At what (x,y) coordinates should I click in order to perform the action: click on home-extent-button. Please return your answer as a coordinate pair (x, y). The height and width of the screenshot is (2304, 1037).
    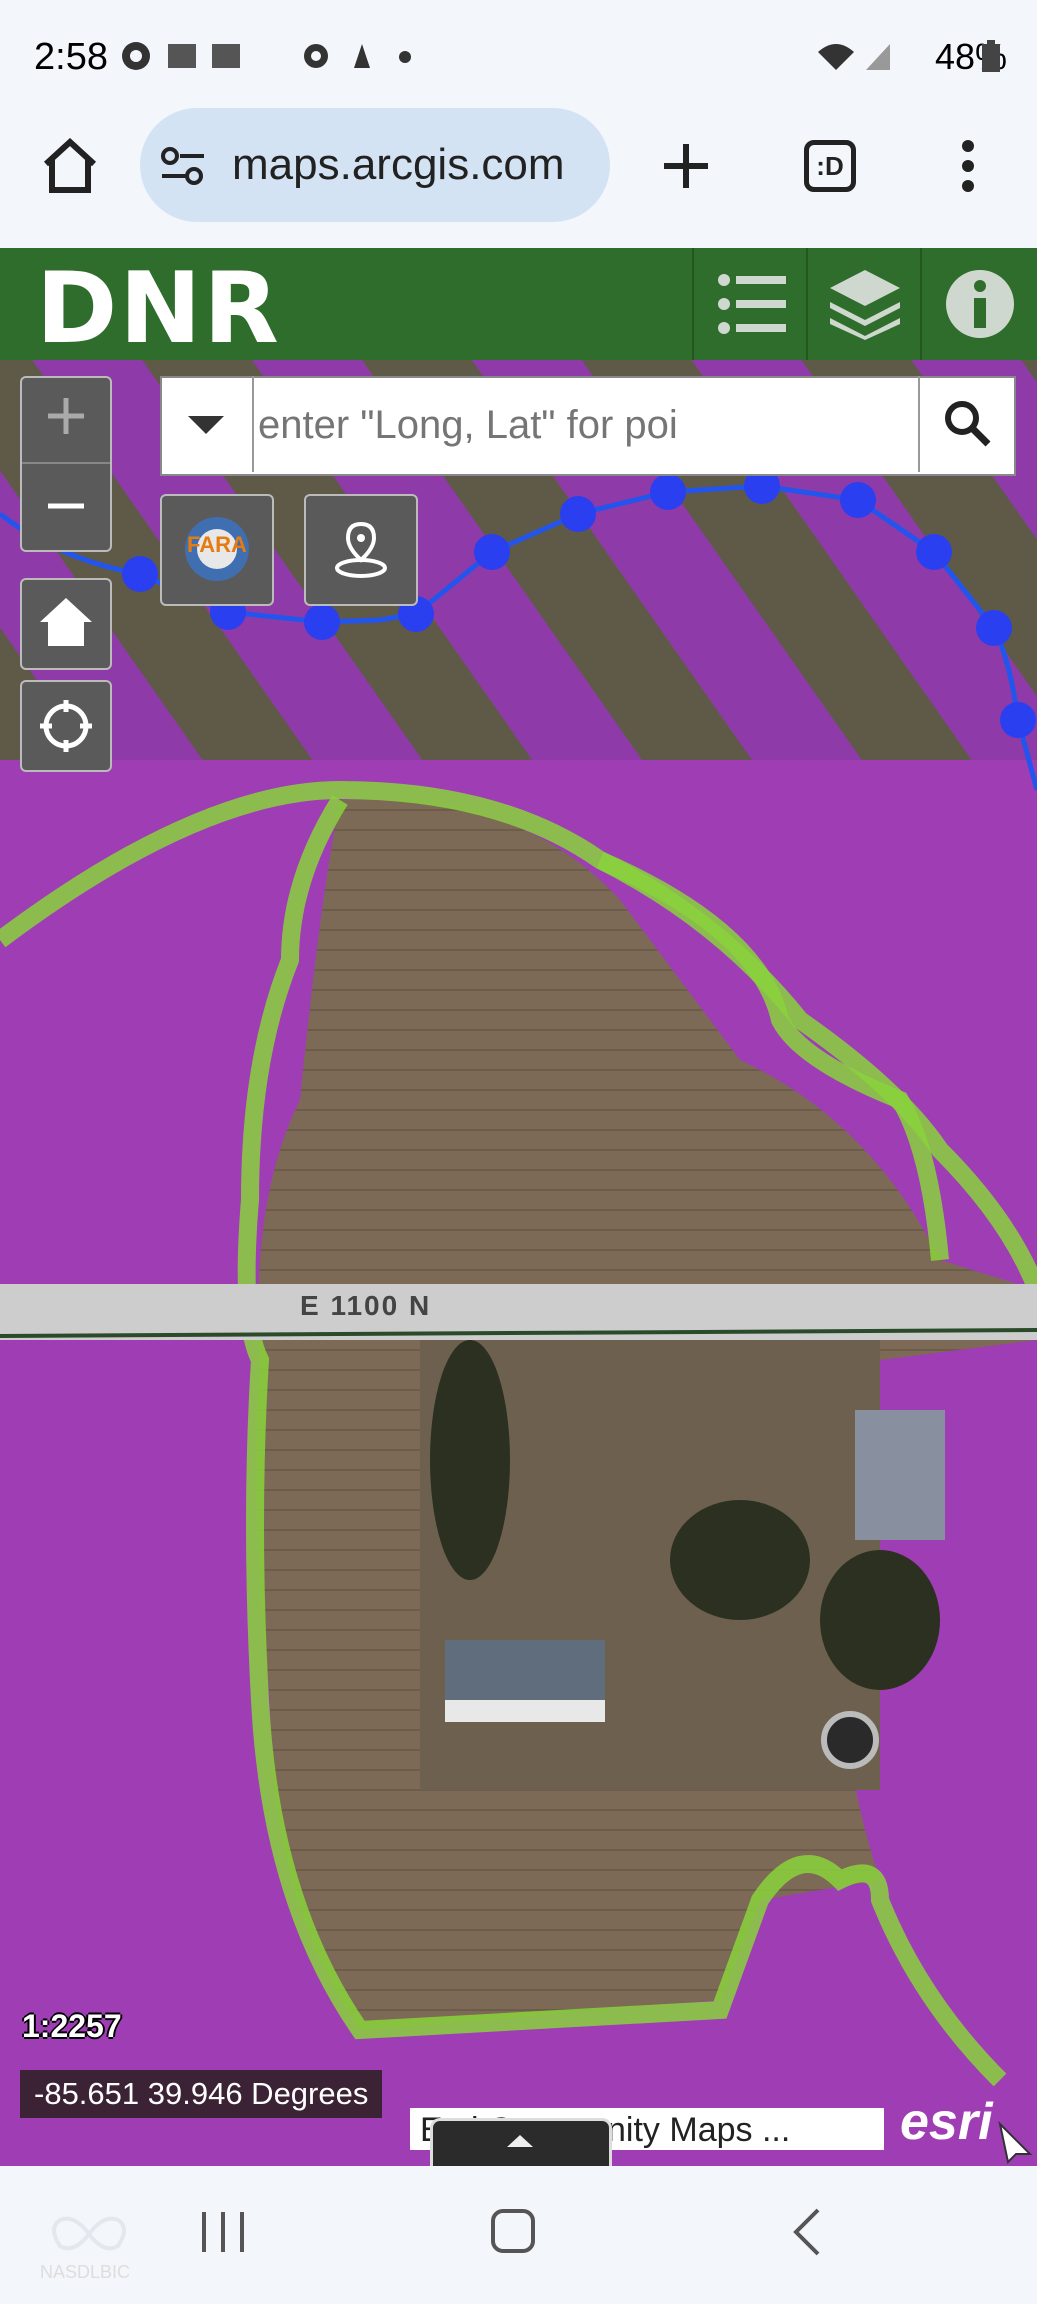
    Looking at the image, I should click on (66, 624).